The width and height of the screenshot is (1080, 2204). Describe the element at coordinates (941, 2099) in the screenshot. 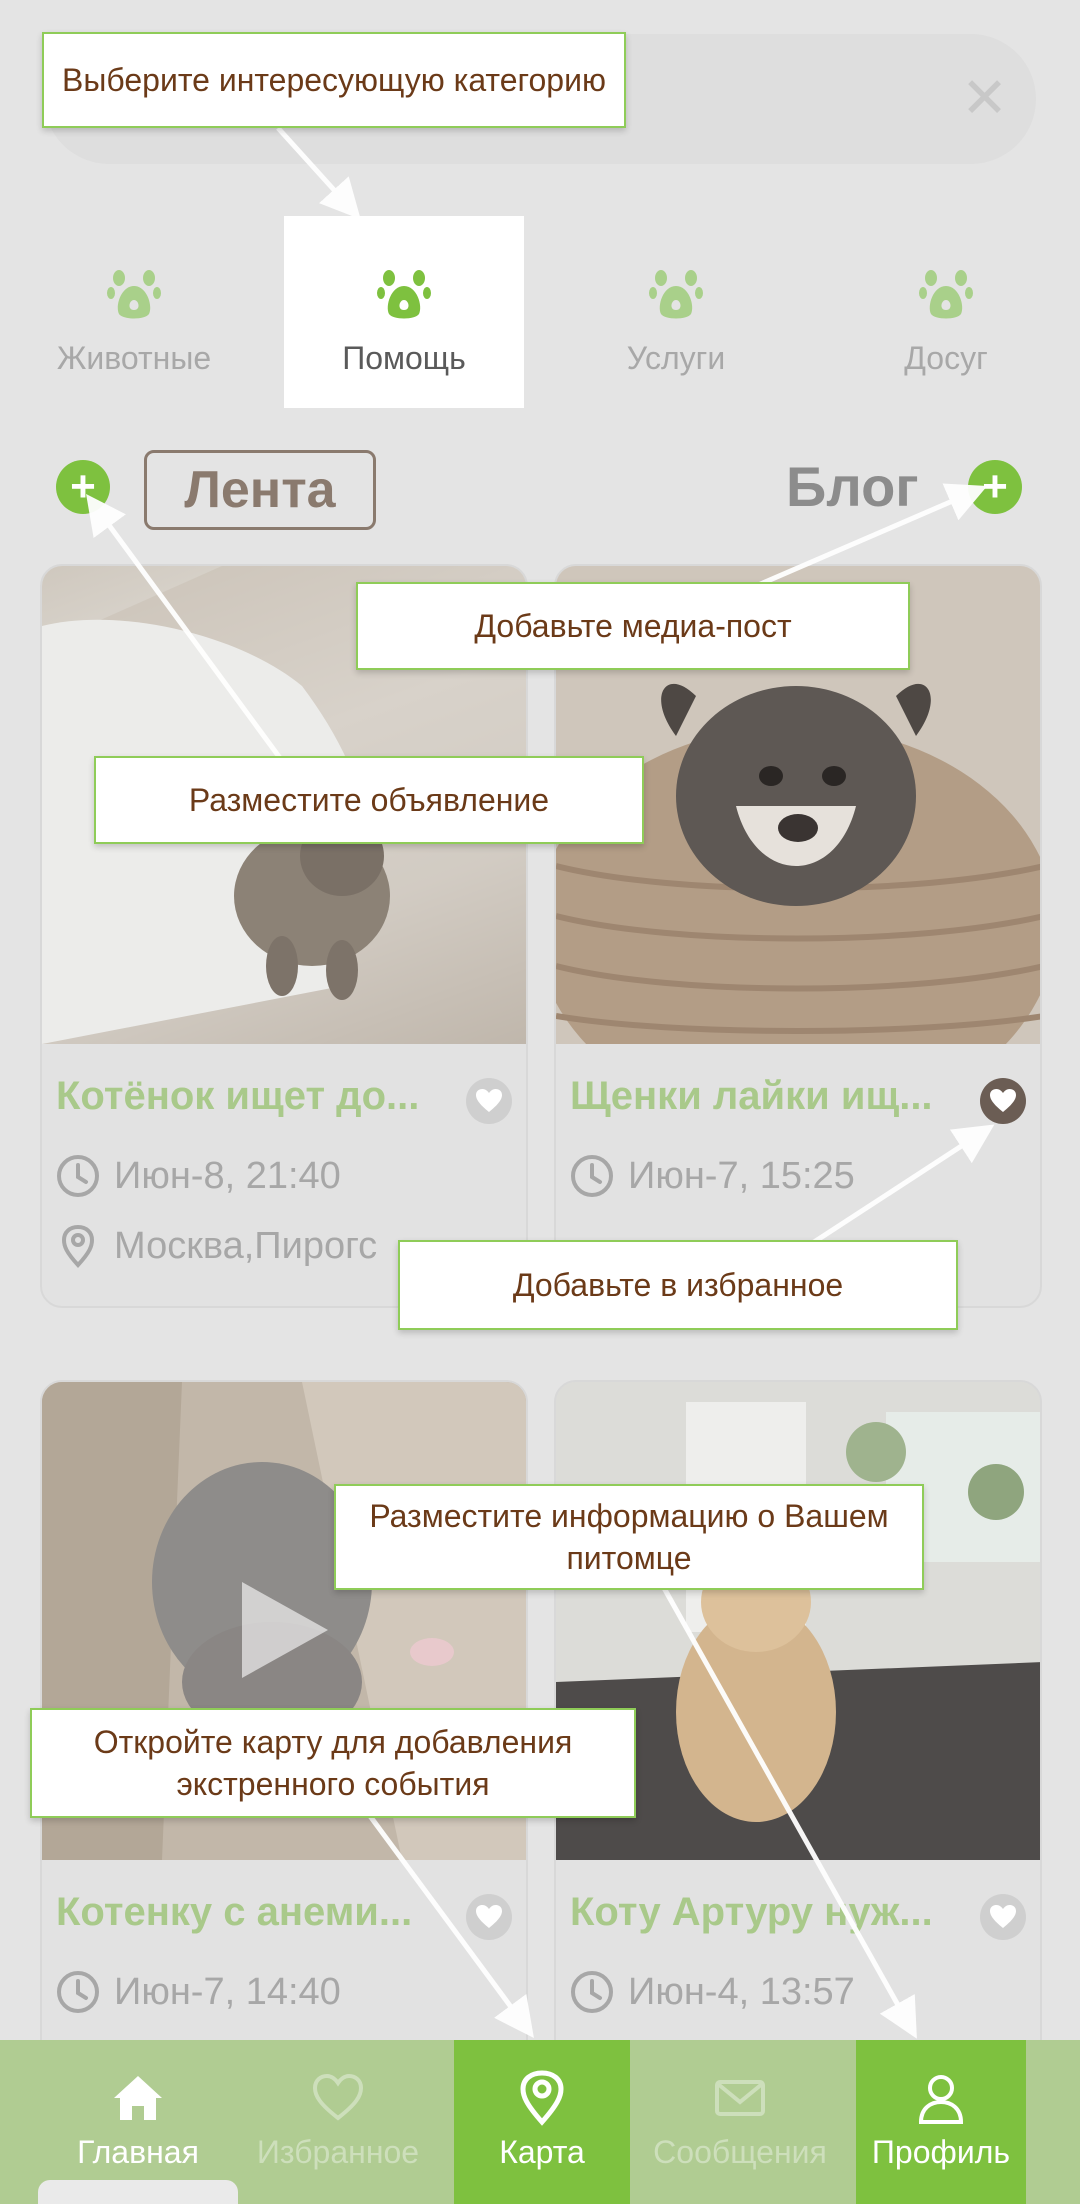

I see `user-icon` at that location.